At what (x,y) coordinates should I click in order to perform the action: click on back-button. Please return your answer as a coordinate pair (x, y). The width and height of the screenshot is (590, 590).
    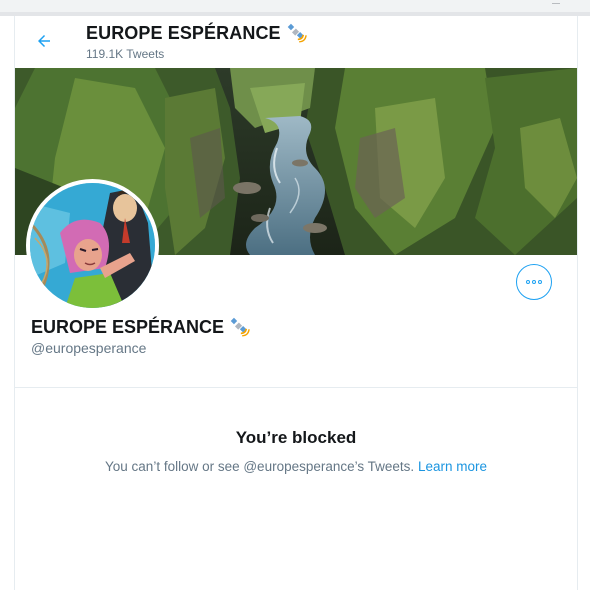
    Looking at the image, I should click on (44, 41).